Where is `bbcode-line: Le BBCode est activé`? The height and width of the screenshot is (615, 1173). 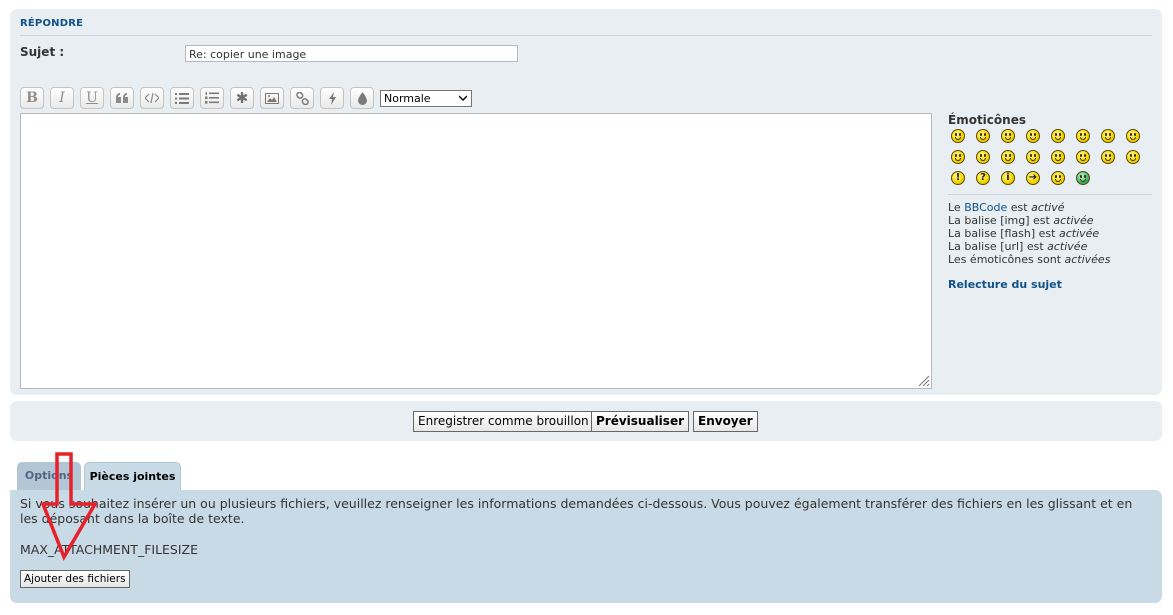 bbcode-line: Le BBCode est activé is located at coordinates (1006, 207).